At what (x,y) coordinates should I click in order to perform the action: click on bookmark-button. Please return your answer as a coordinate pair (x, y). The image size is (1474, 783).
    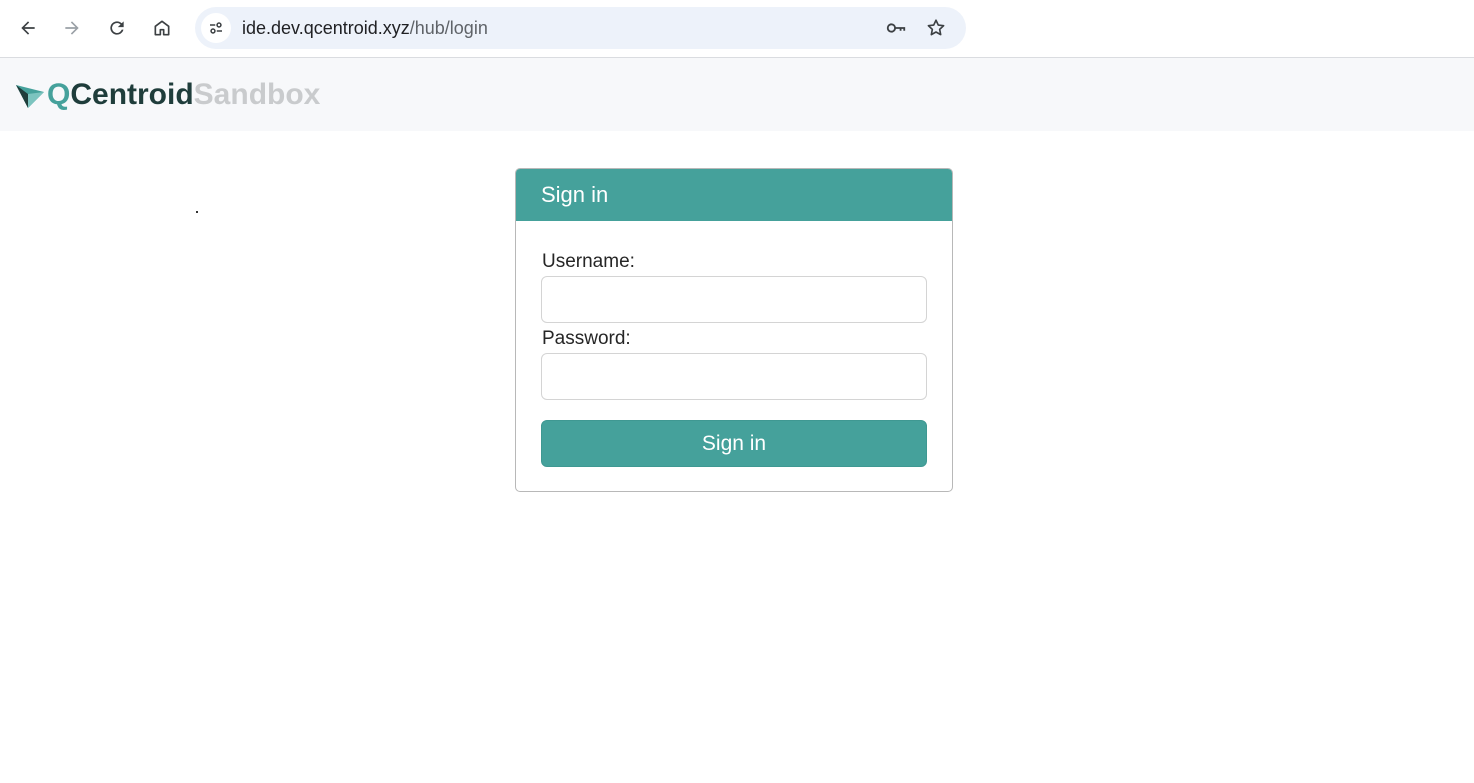
    Looking at the image, I should click on (936, 28).